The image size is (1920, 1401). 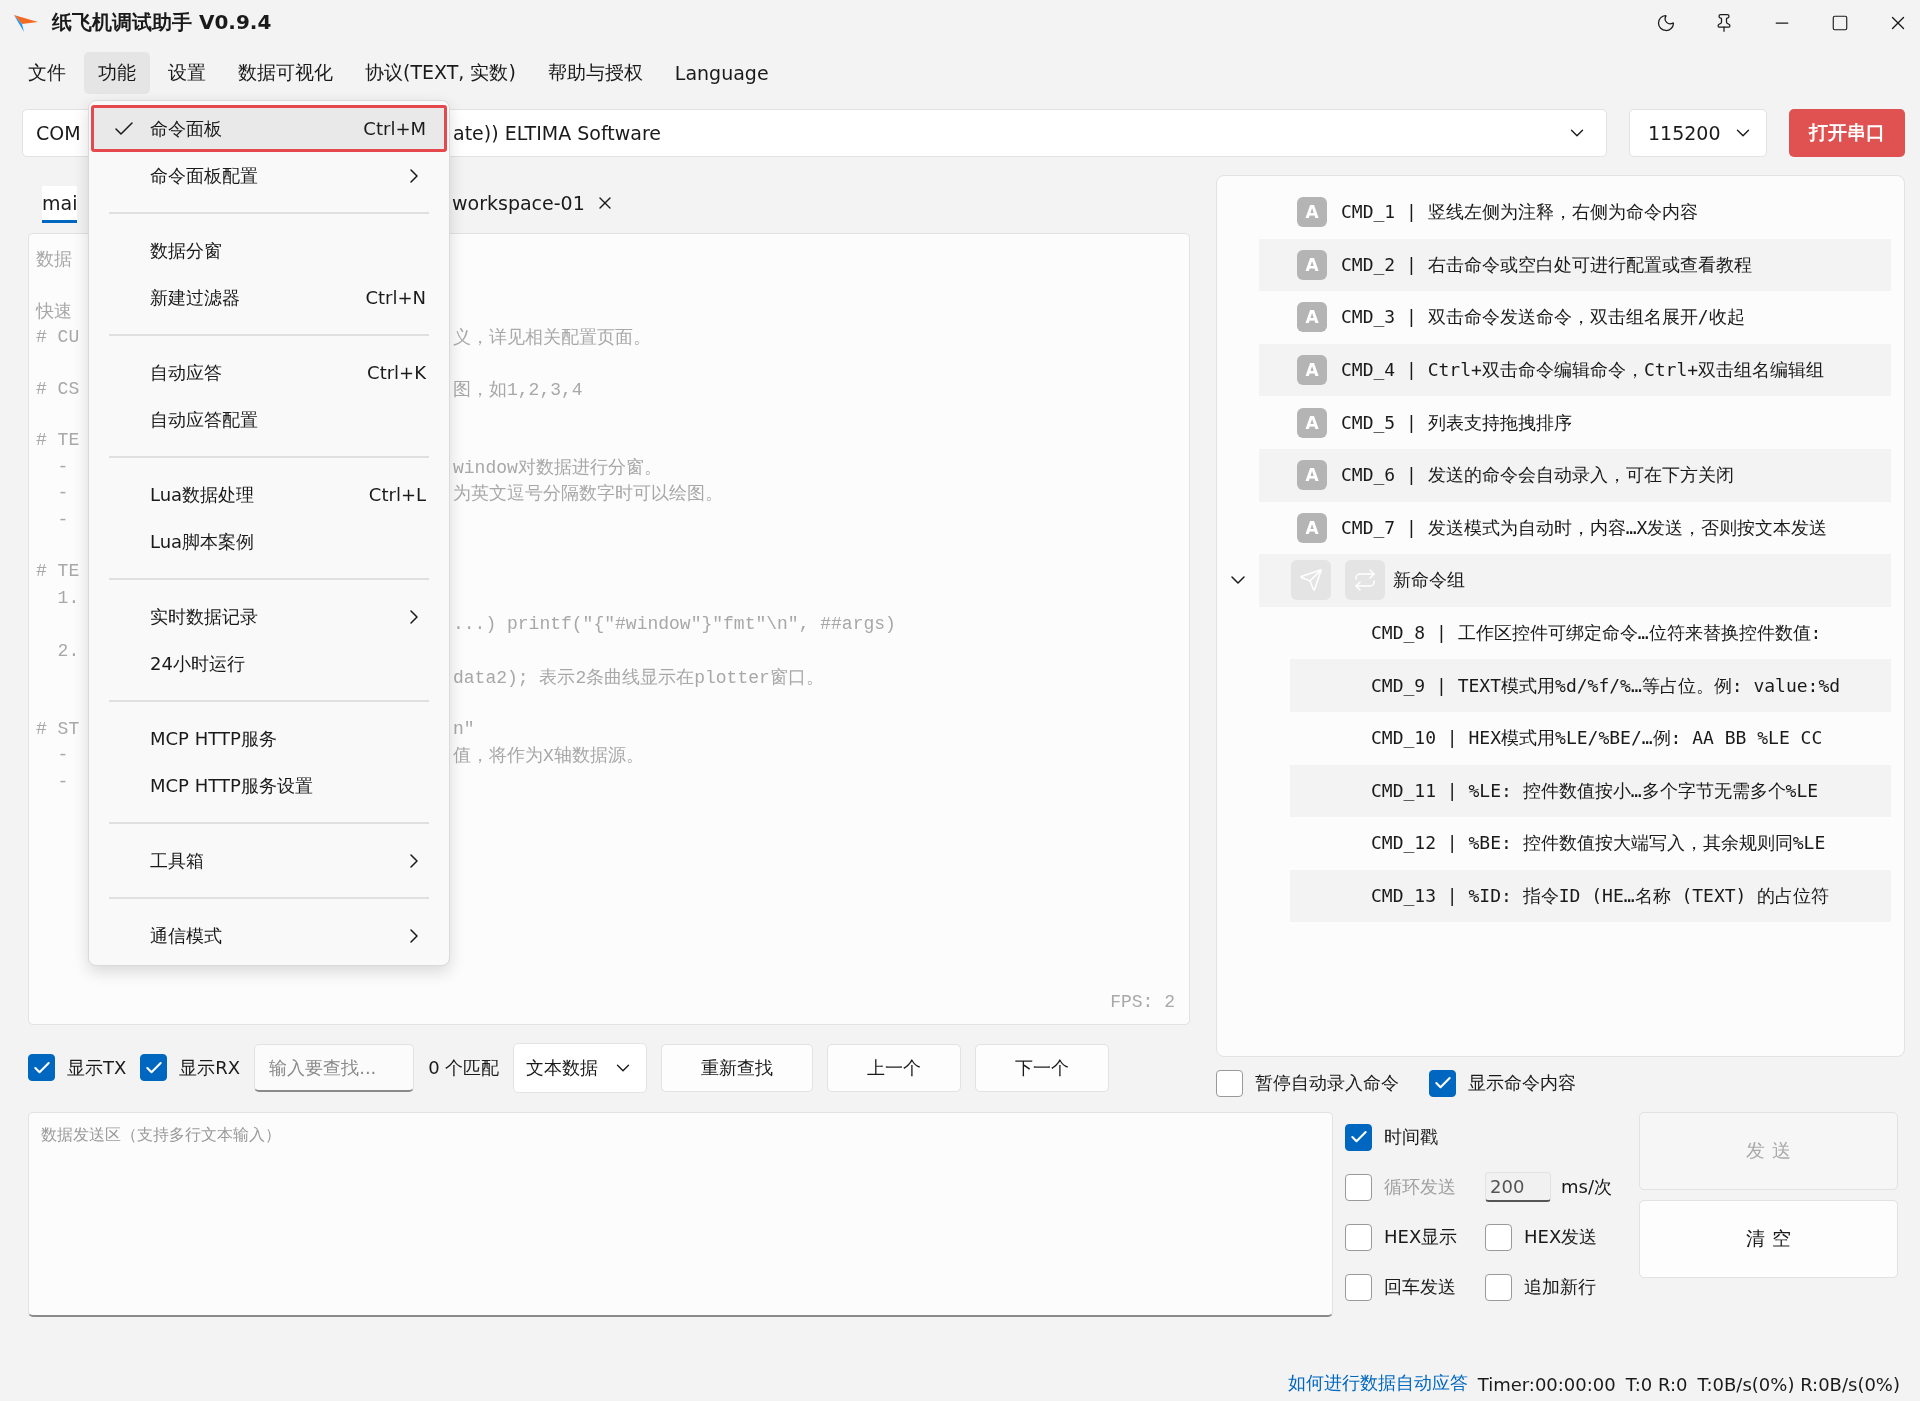 What do you see at coordinates (269, 616) in the screenshot?
I see `menu-item: 实时数据记录` at bounding box center [269, 616].